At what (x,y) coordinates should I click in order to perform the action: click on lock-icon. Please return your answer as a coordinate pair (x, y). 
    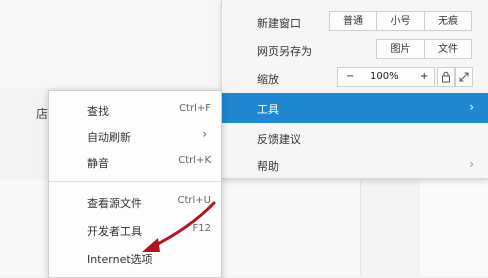
    Looking at the image, I should click on (446, 77).